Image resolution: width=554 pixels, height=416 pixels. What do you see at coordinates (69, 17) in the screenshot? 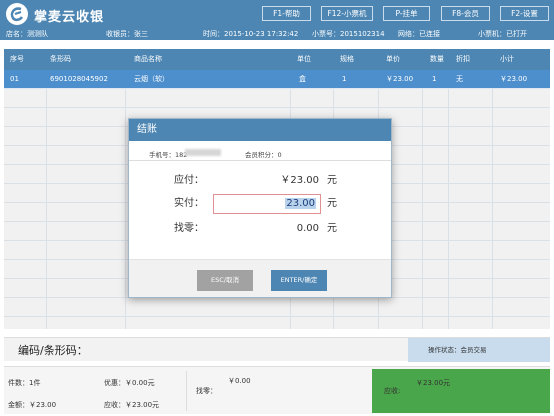
I see `app-title: 掌麦云收银` at bounding box center [69, 17].